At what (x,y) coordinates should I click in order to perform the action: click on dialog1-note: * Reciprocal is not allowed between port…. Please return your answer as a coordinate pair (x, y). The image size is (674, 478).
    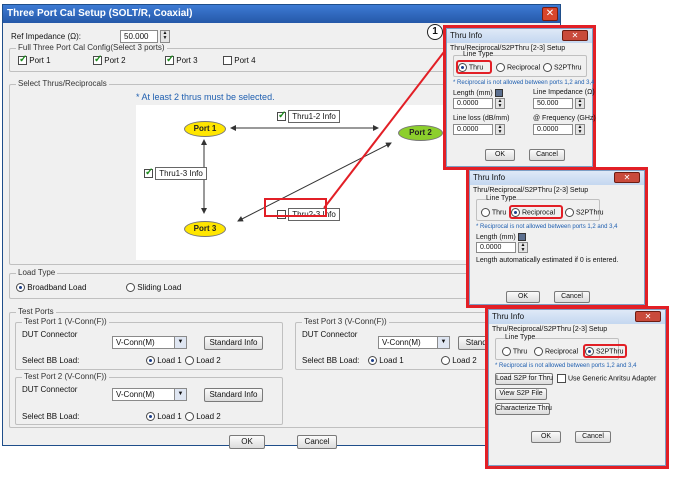
    Looking at the image, I should click on (524, 83).